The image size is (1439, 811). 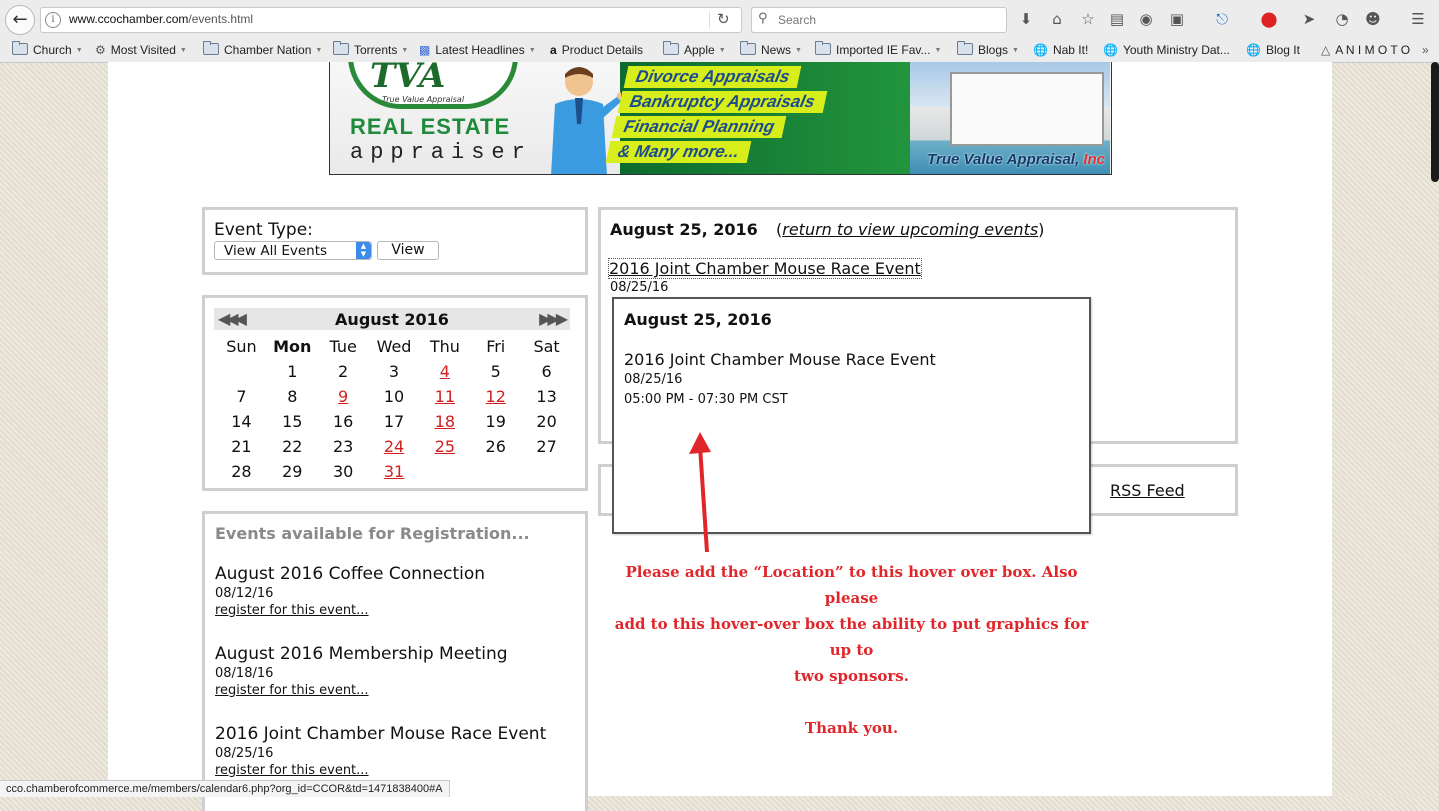 What do you see at coordinates (1418, 19) in the screenshot?
I see `menu-icon: ☰` at bounding box center [1418, 19].